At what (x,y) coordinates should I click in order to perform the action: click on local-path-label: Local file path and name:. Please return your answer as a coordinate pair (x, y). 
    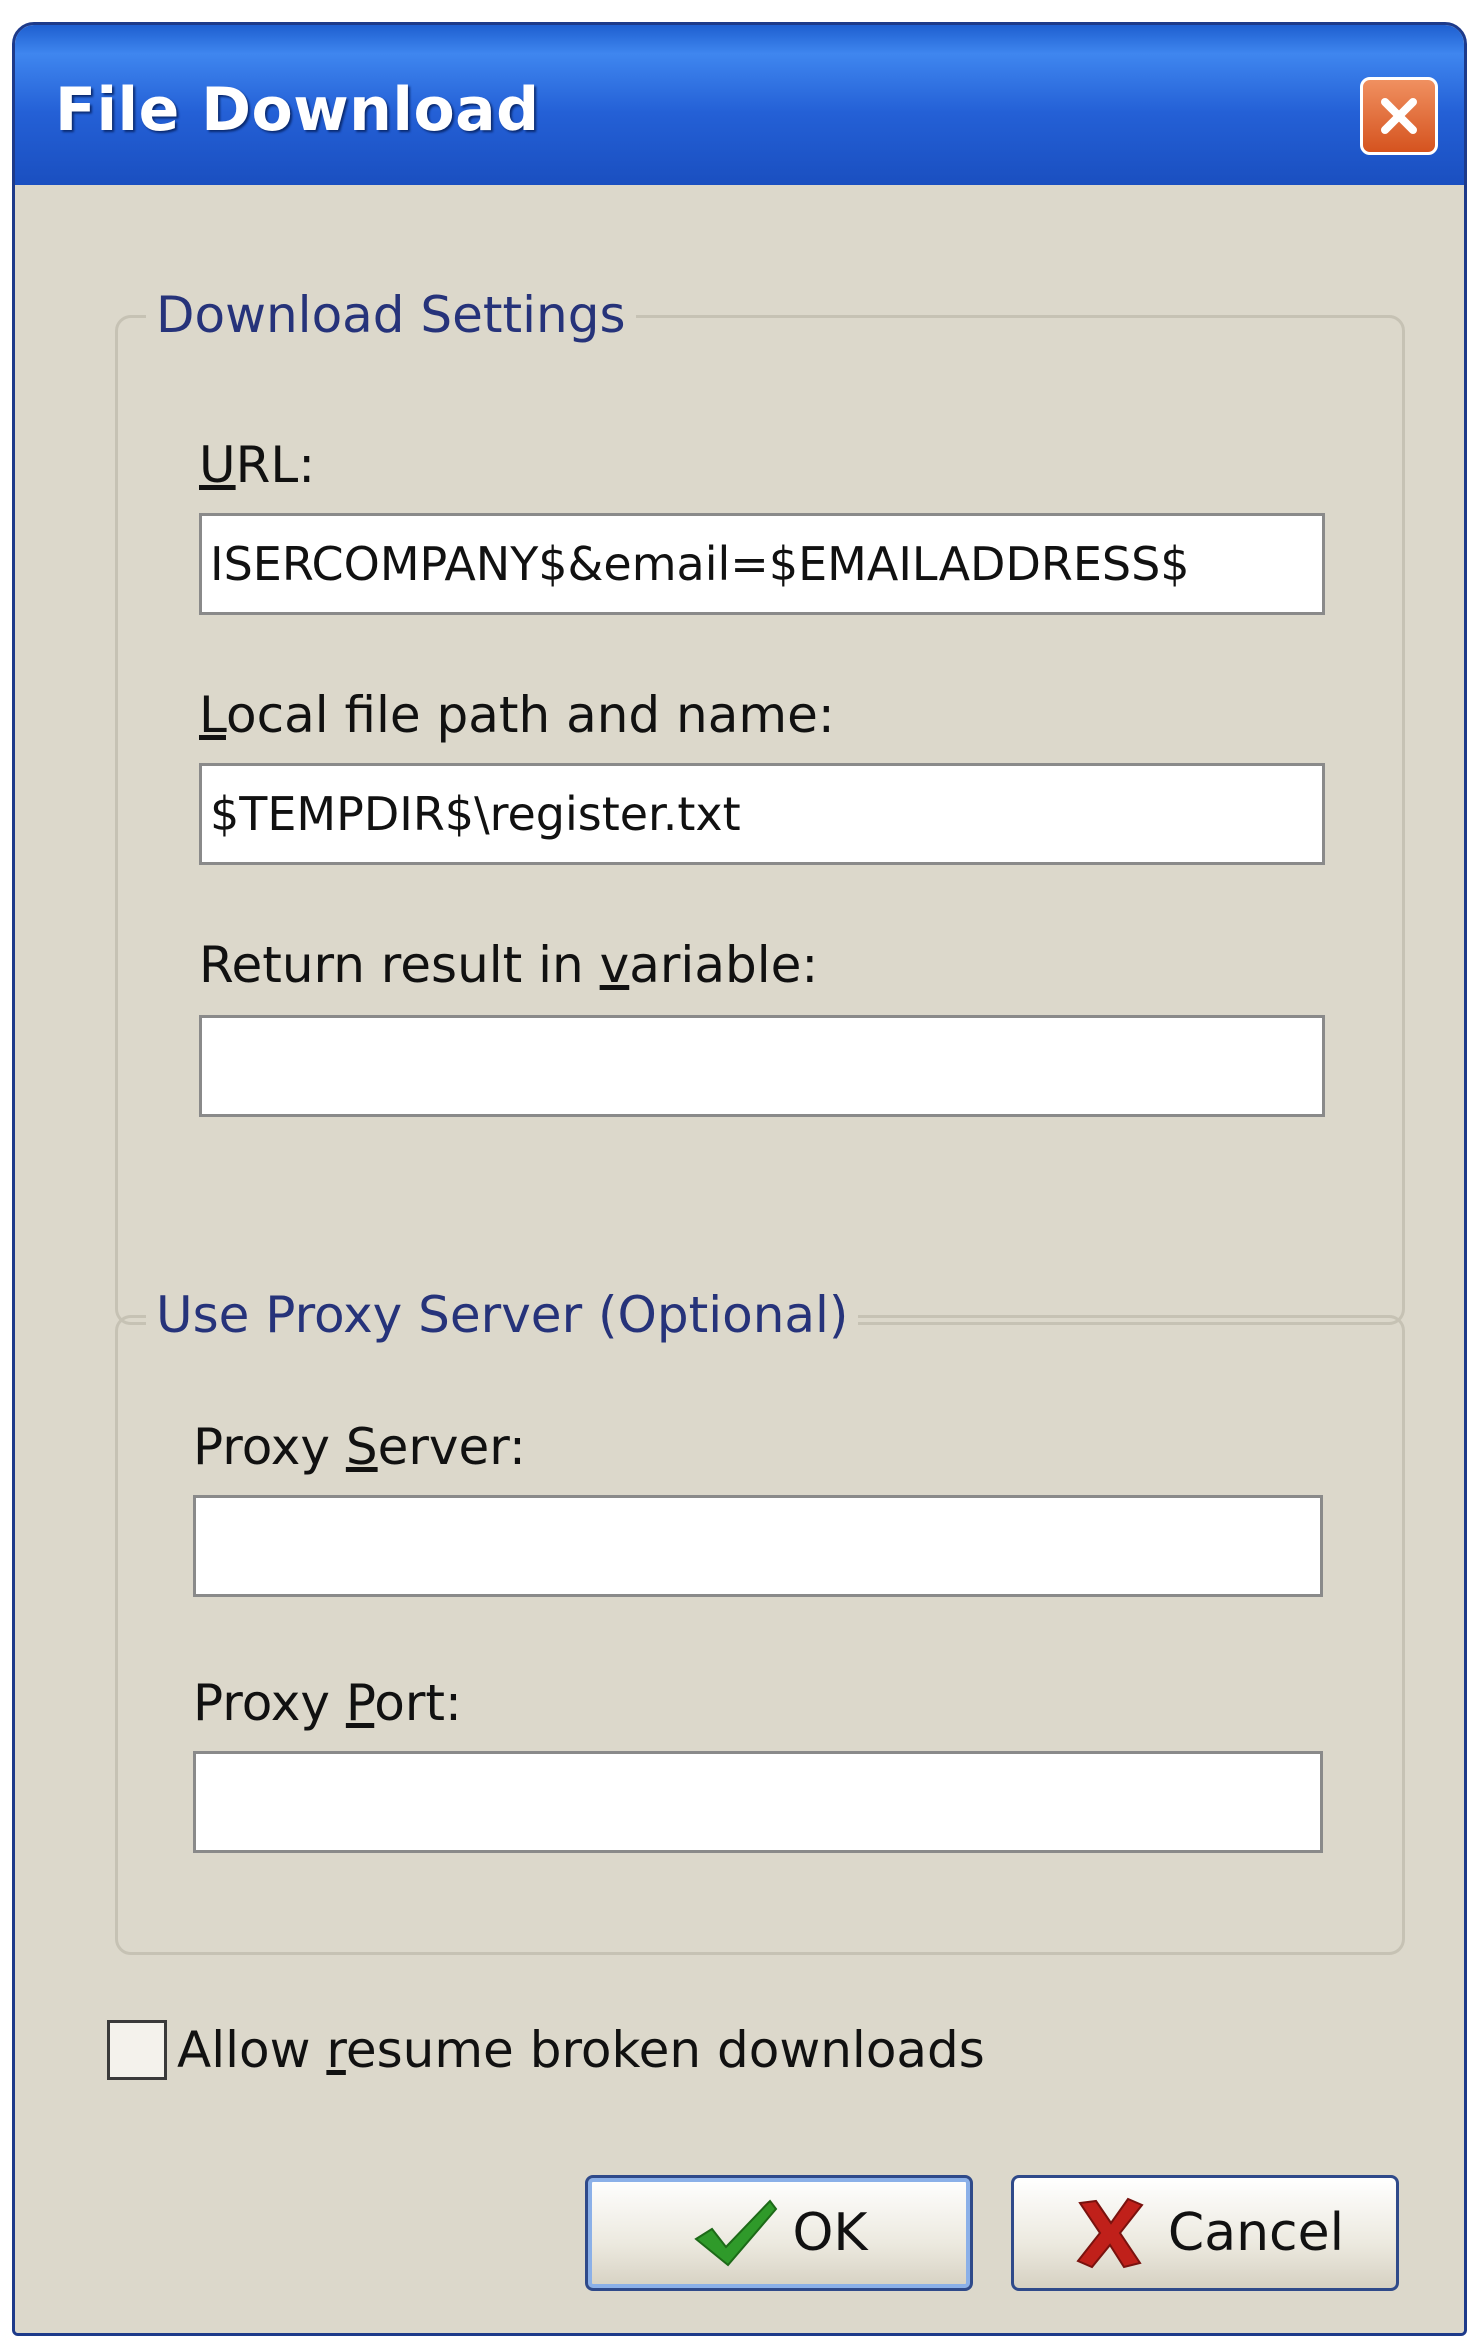
    Looking at the image, I should click on (517, 715).